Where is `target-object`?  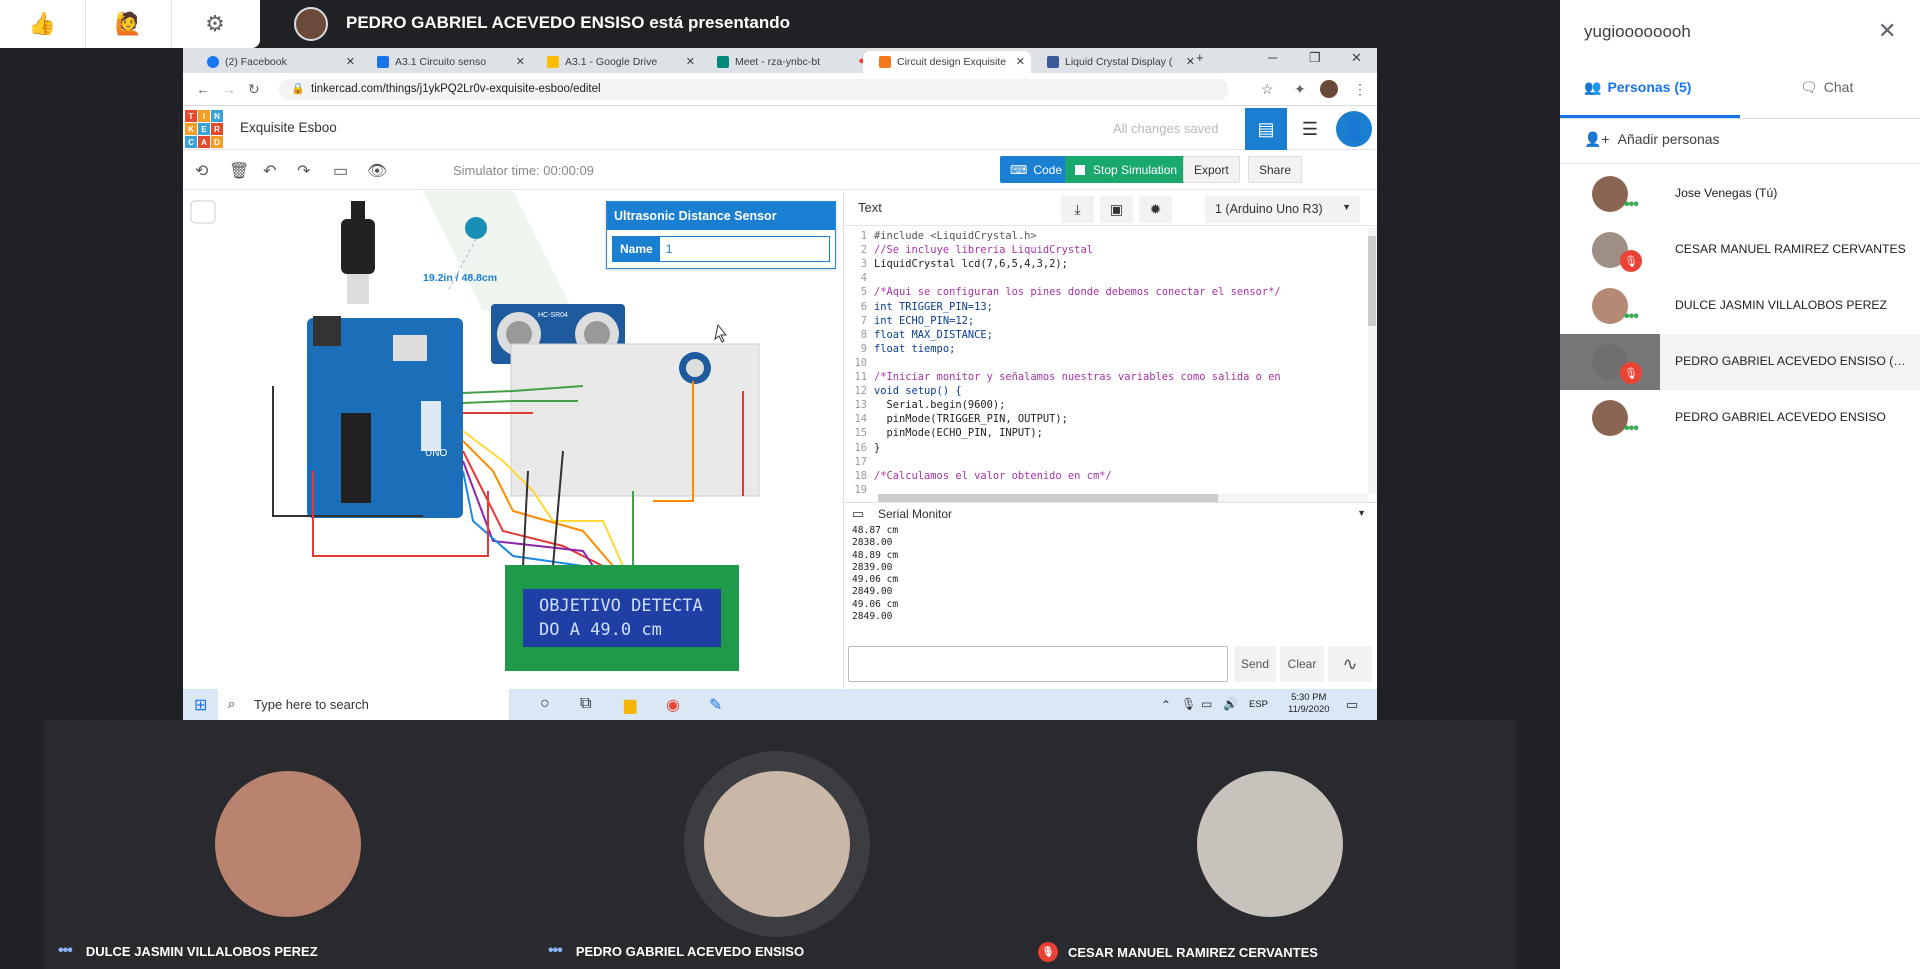 target-object is located at coordinates (476, 228).